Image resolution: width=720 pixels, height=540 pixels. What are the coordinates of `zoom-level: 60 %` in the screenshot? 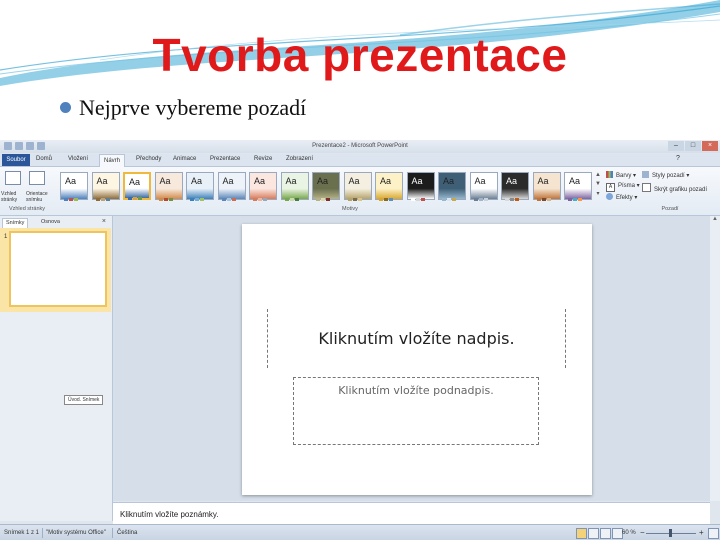 It's located at (629, 533).